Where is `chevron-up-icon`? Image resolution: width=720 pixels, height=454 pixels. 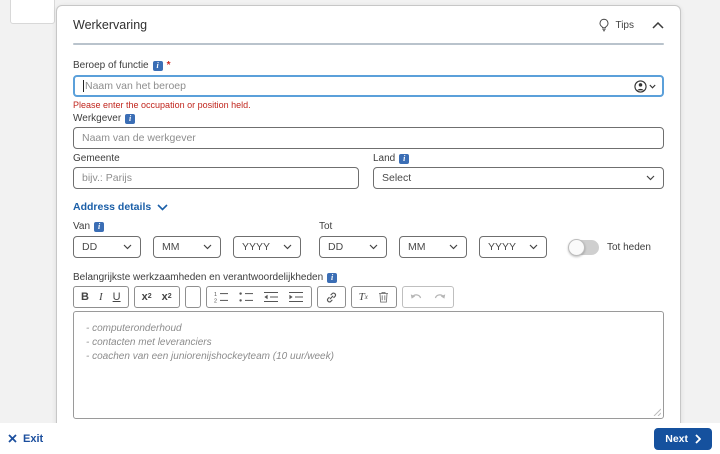 chevron-up-icon is located at coordinates (658, 25).